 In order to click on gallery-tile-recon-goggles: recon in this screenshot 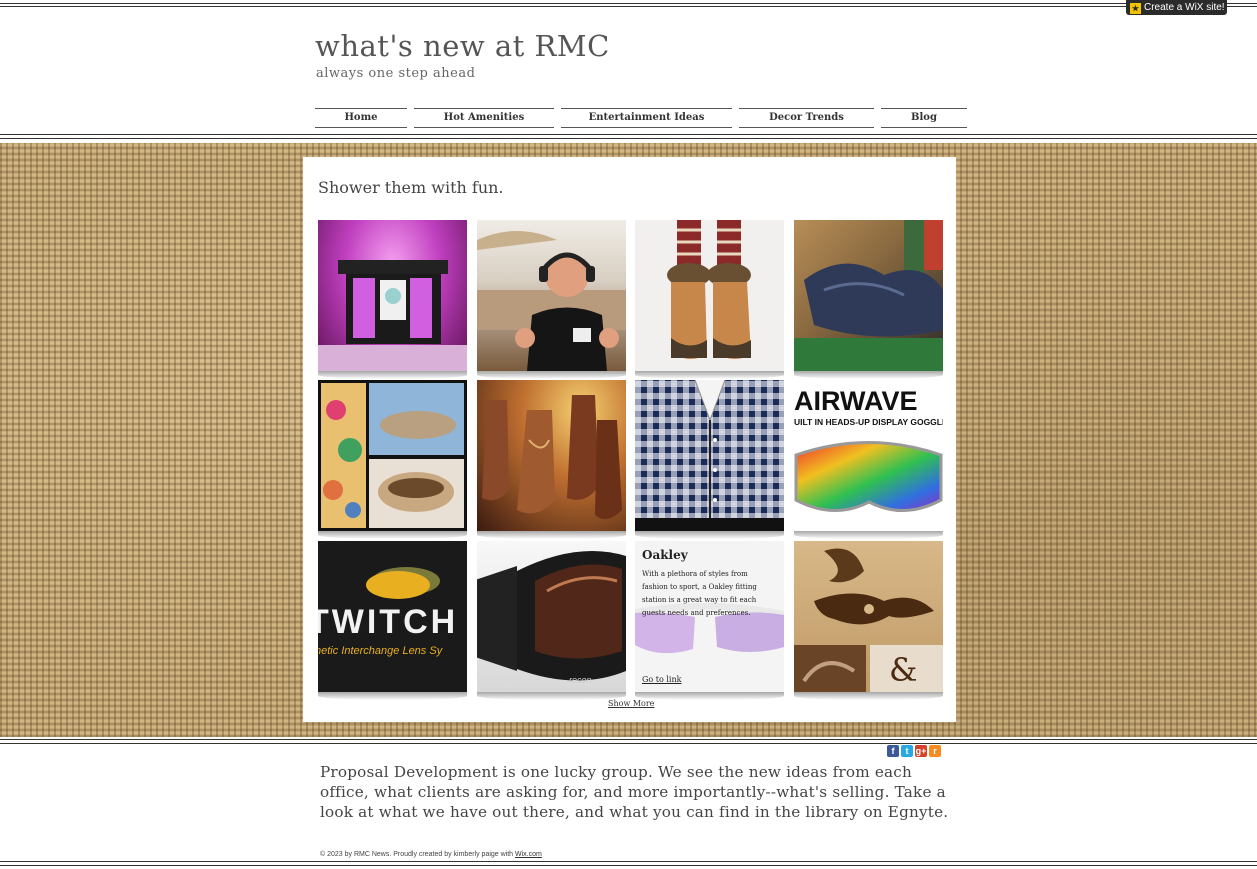, I will do `click(551, 616)`.